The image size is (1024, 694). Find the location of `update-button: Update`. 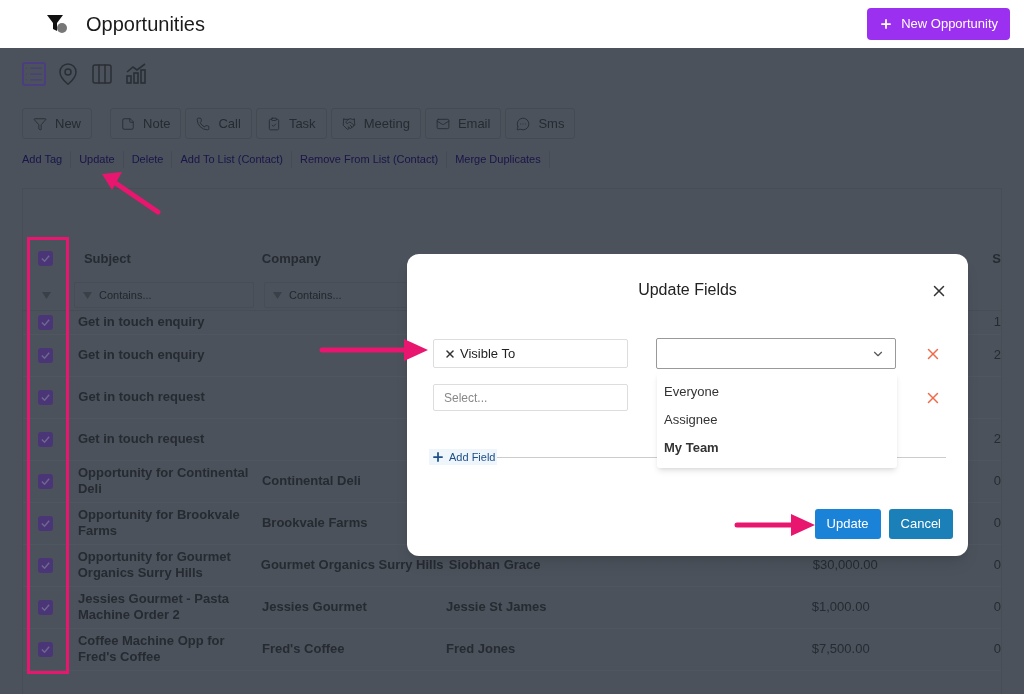

update-button: Update is located at coordinates (847, 524).